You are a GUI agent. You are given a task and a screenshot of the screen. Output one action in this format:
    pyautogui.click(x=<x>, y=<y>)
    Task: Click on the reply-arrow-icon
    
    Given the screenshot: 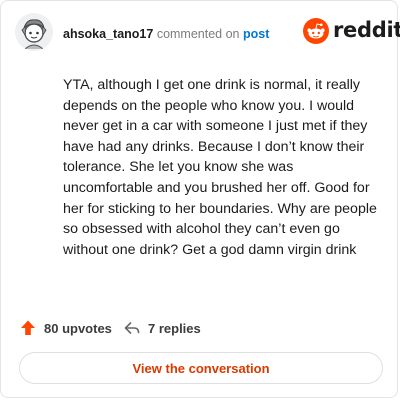 What is the action you would take?
    pyautogui.click(x=132, y=328)
    